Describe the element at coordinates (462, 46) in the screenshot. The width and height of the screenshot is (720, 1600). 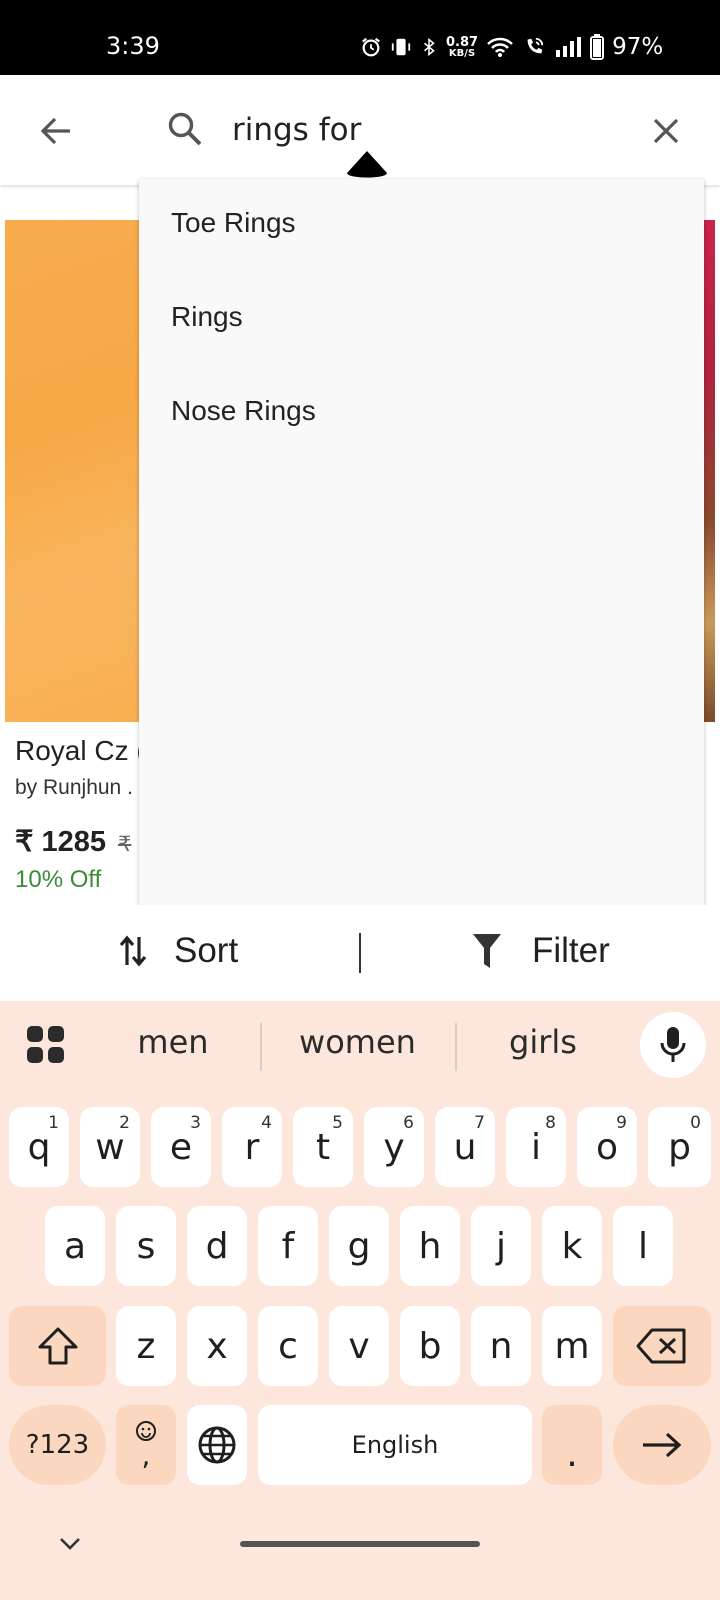
I see `network-speed: 0.87 KB/S` at that location.